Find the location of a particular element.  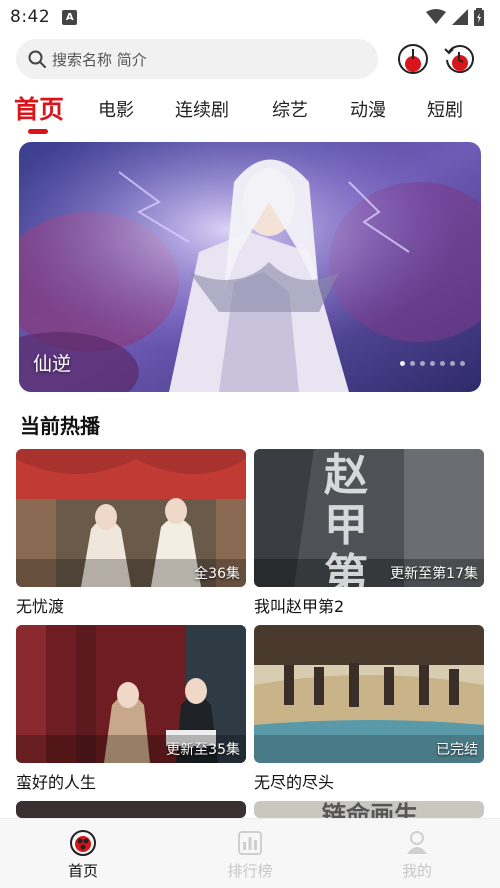

video-title: 无忧渡 is located at coordinates (40, 606).